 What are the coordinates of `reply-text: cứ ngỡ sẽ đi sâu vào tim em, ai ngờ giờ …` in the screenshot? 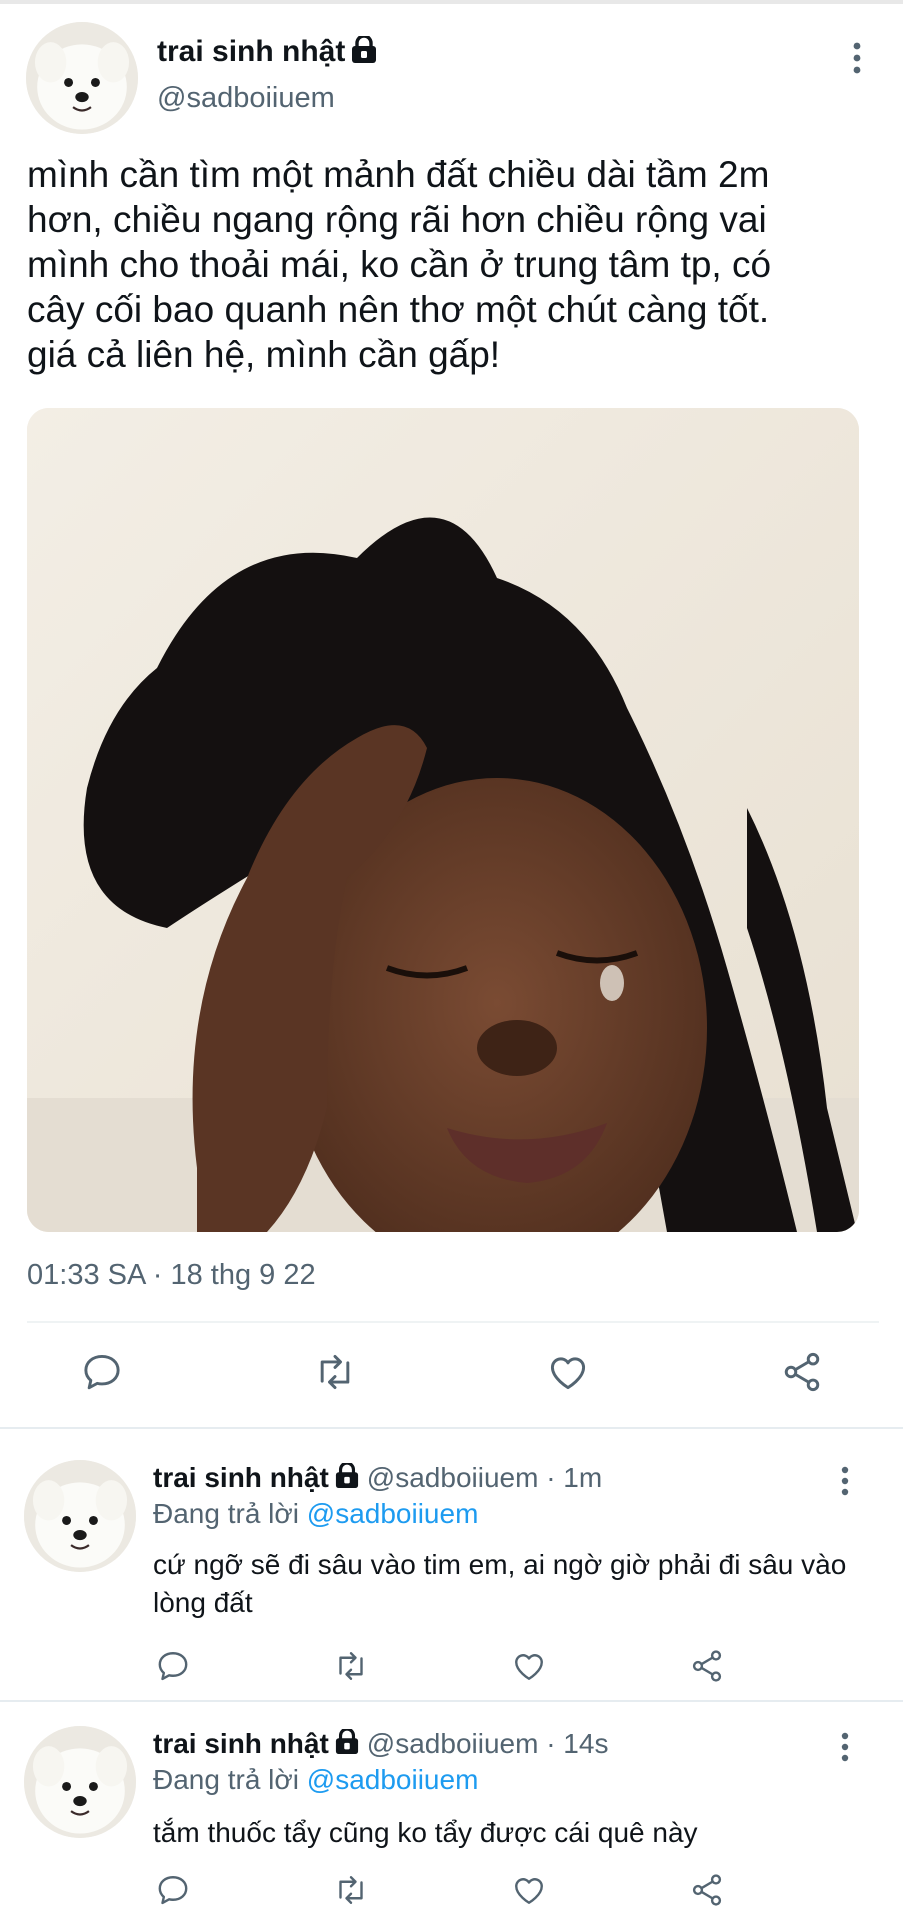 It's located at (500, 1583).